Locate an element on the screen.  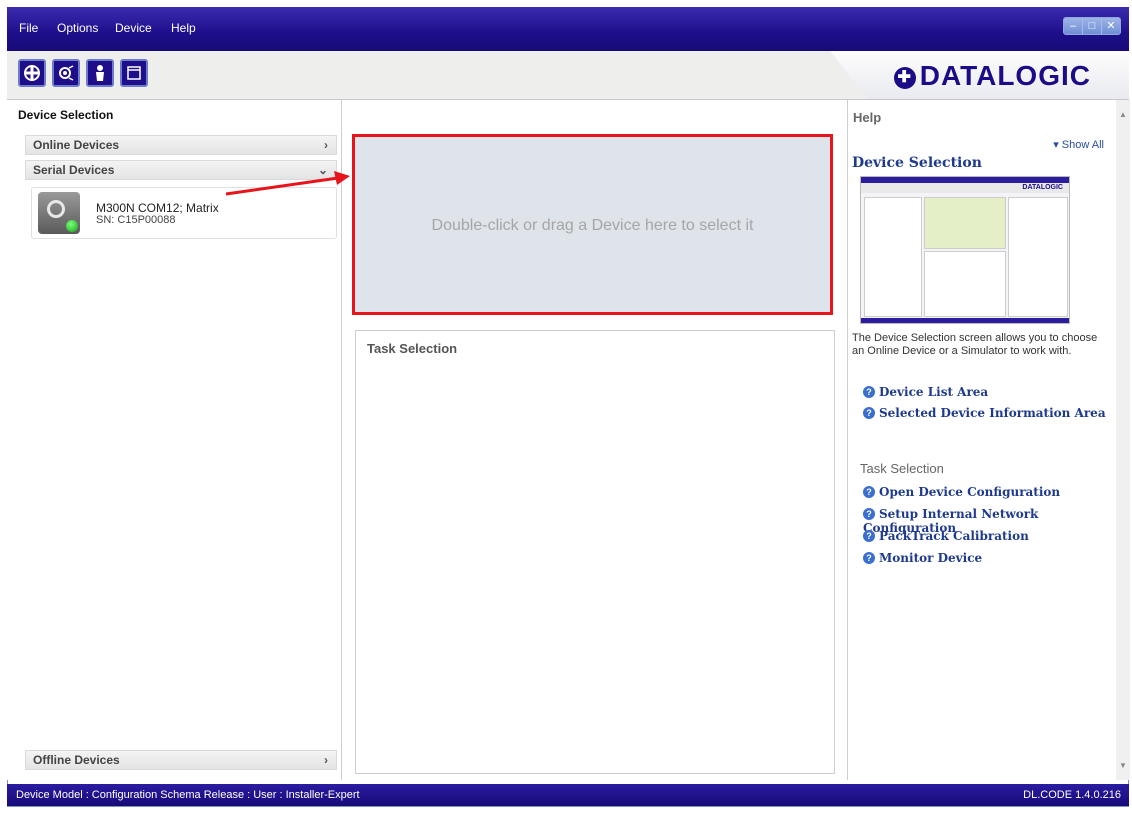
help-header: Help is located at coordinates (867, 117).